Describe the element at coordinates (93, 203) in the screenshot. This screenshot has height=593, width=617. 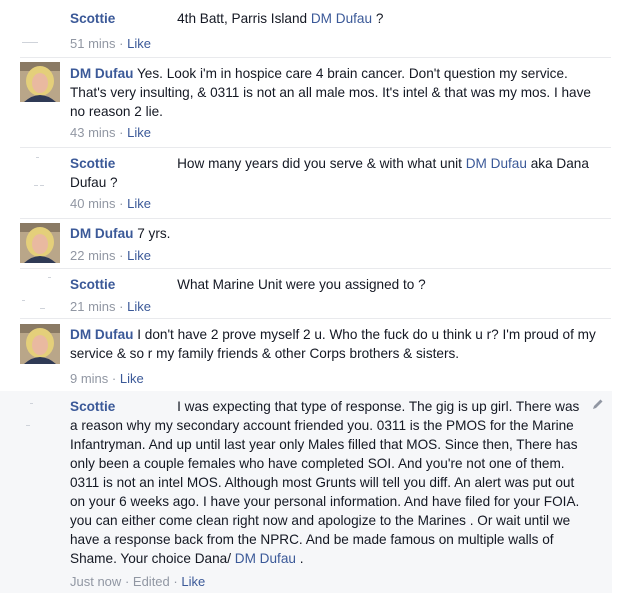
I see `comment-time: 40 mins` at that location.